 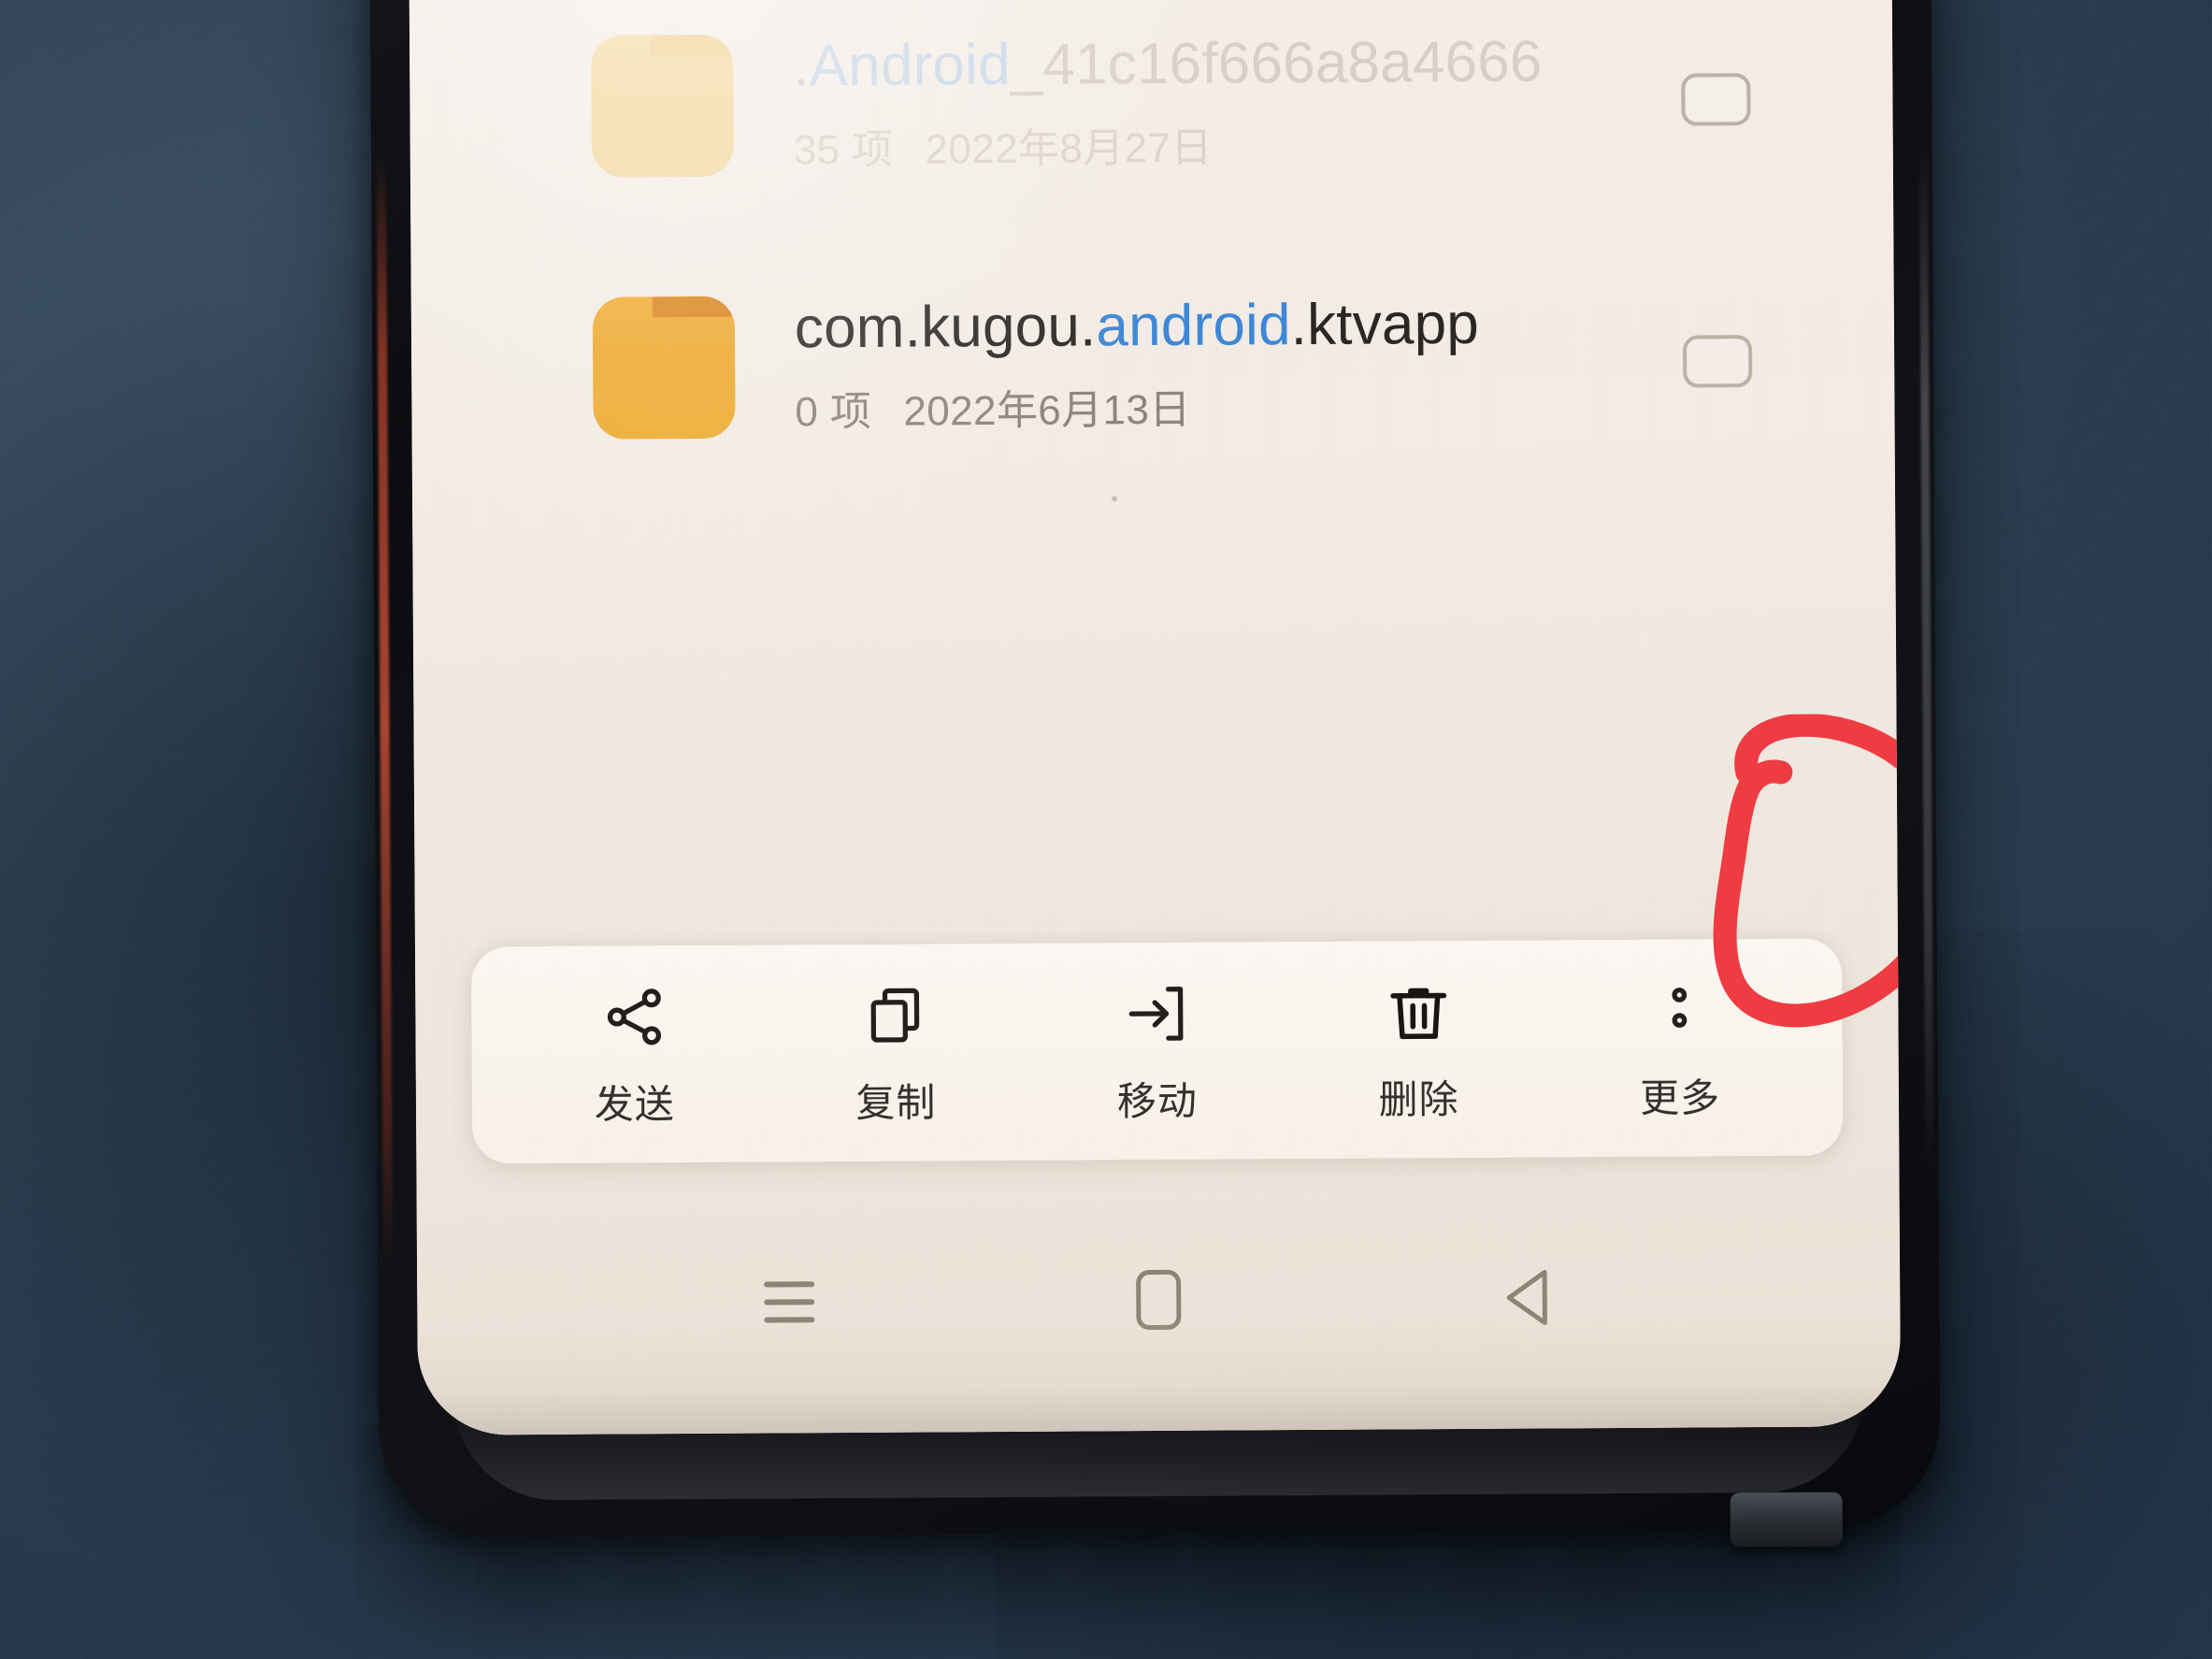 I want to click on list-item-meta: 0 项 2022年6月13日, so click(x=1239, y=405).